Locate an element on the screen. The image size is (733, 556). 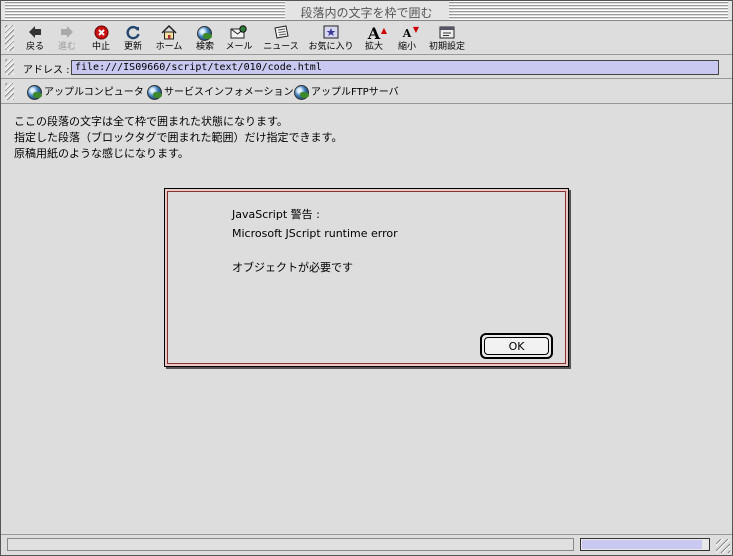
stop-label: 中止 is located at coordinates (100, 47).